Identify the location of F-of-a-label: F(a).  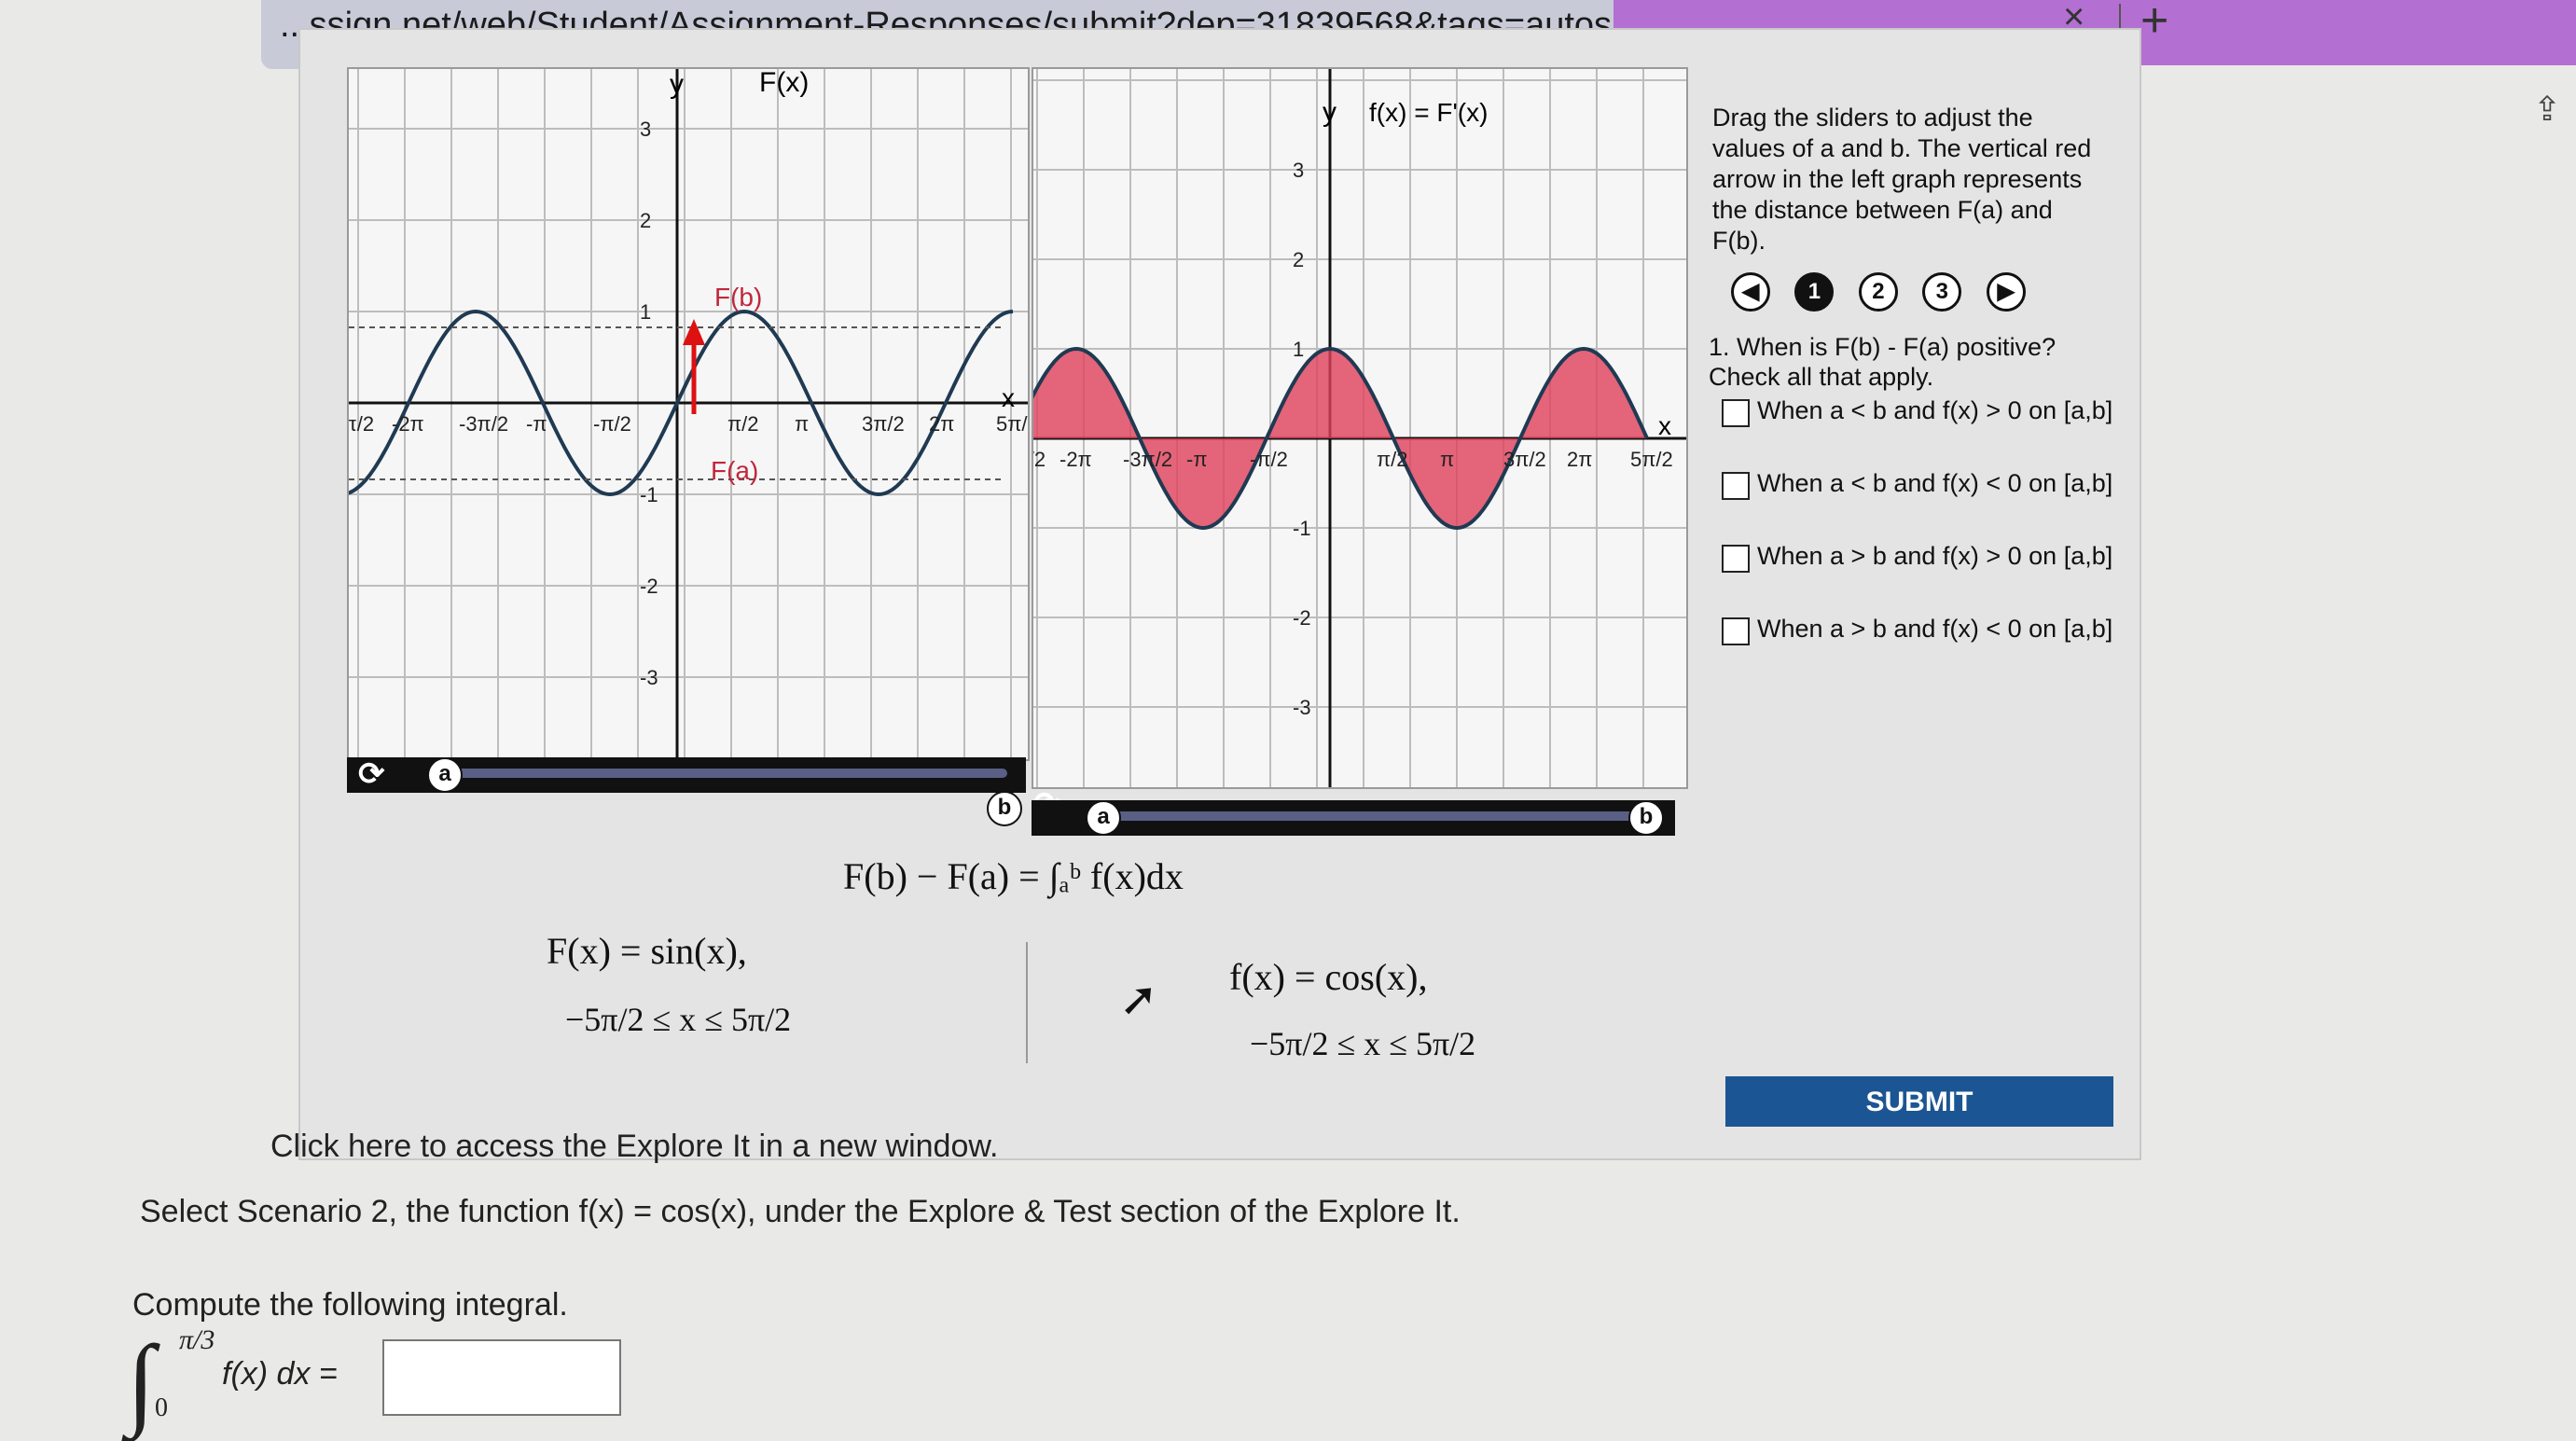
(734, 471).